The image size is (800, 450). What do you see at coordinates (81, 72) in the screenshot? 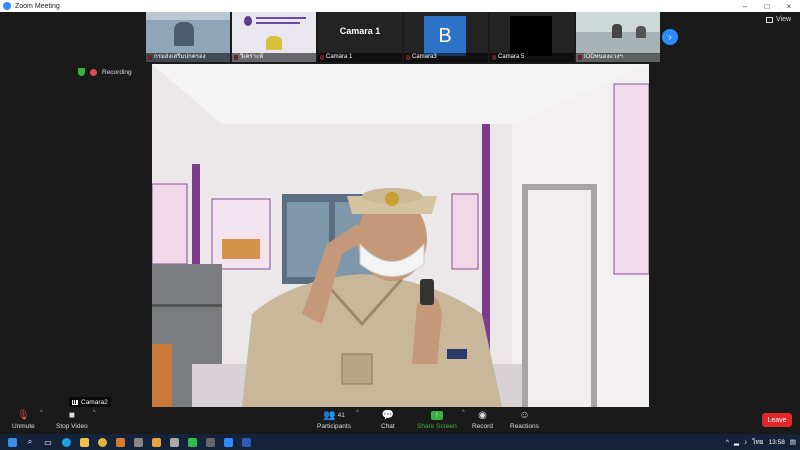
I see `security-shield-icon` at bounding box center [81, 72].